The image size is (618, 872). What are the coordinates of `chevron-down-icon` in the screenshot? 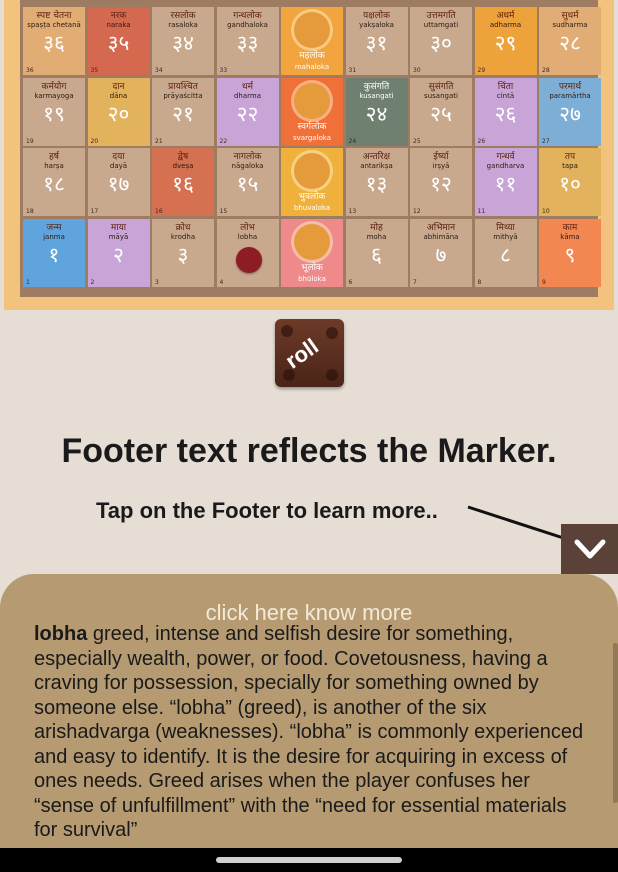 It's located at (590, 549).